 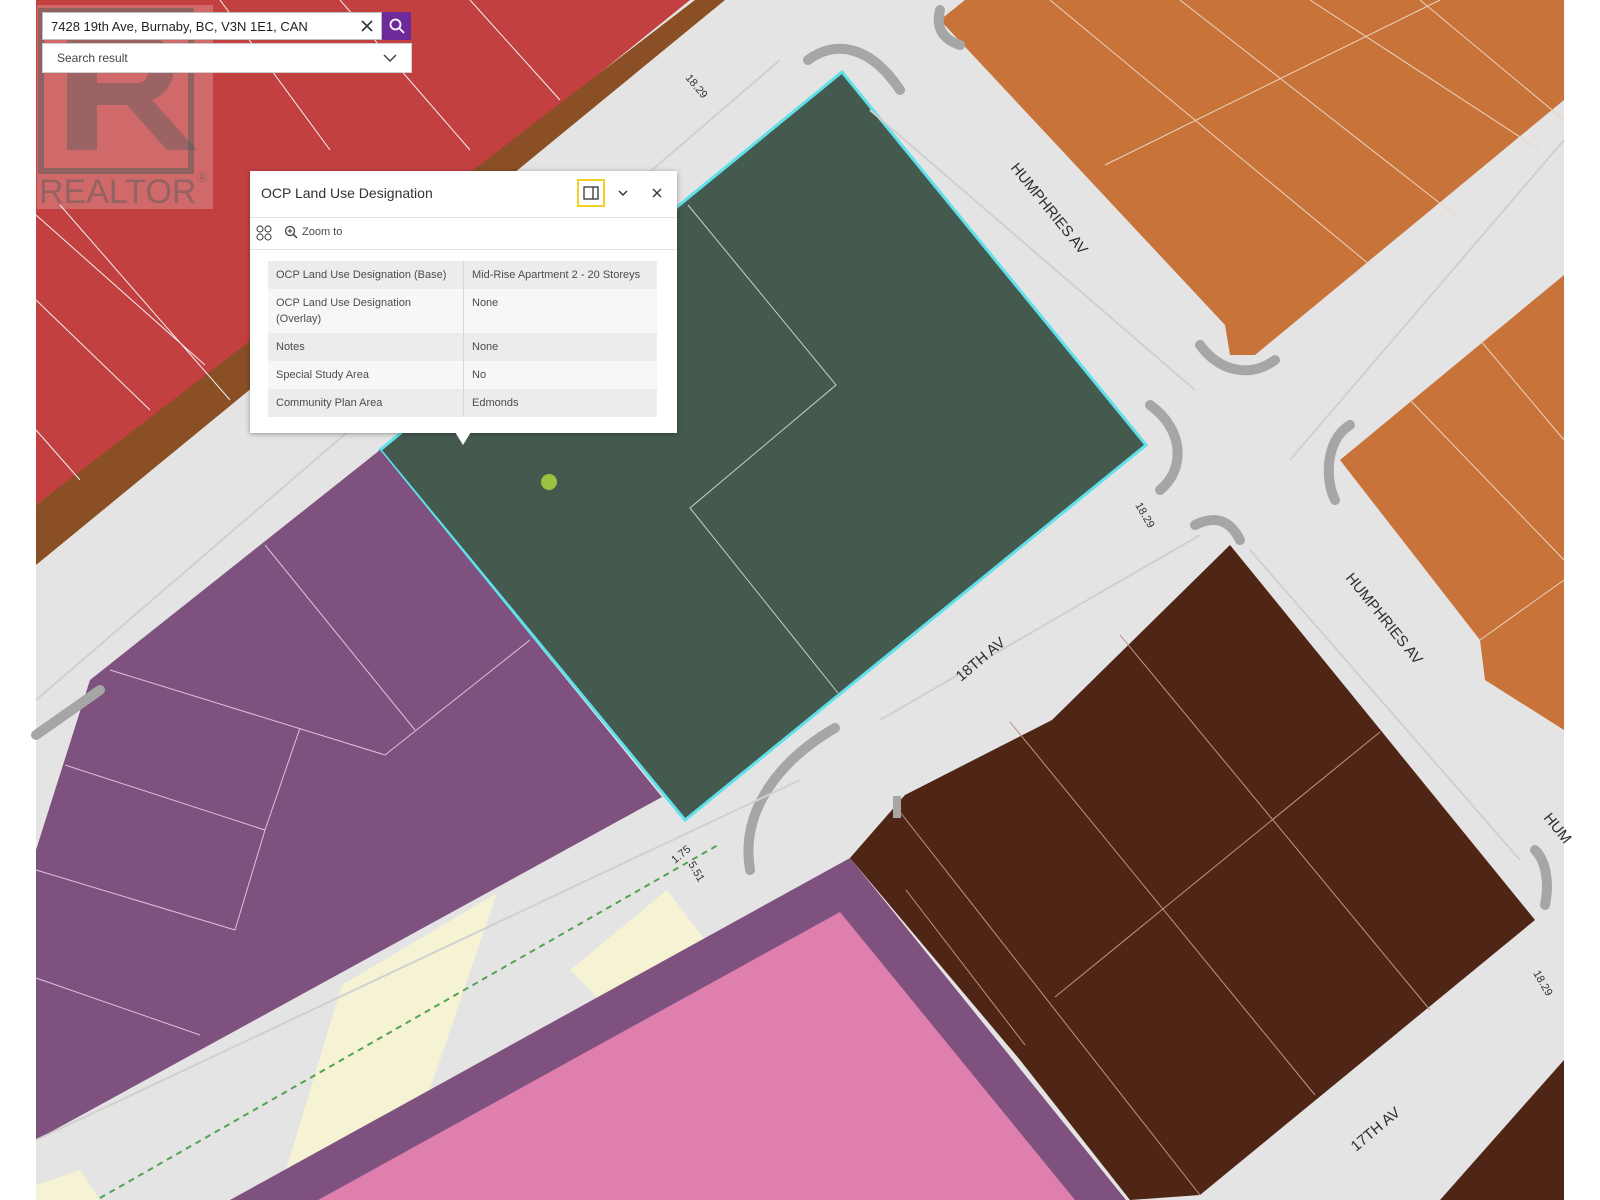 What do you see at coordinates (264, 233) in the screenshot?
I see `grid-icon` at bounding box center [264, 233].